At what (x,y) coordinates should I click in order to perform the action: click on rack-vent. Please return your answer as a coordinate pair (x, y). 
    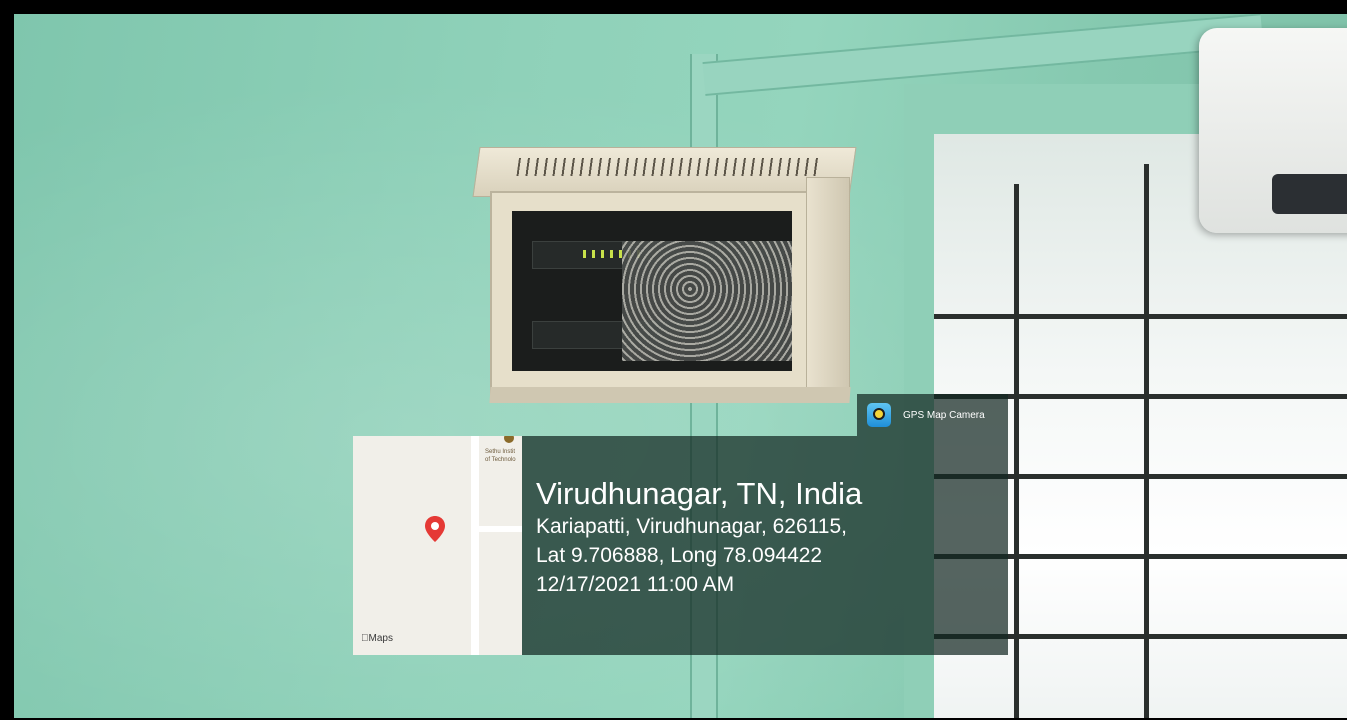
    Looking at the image, I should click on (667, 167).